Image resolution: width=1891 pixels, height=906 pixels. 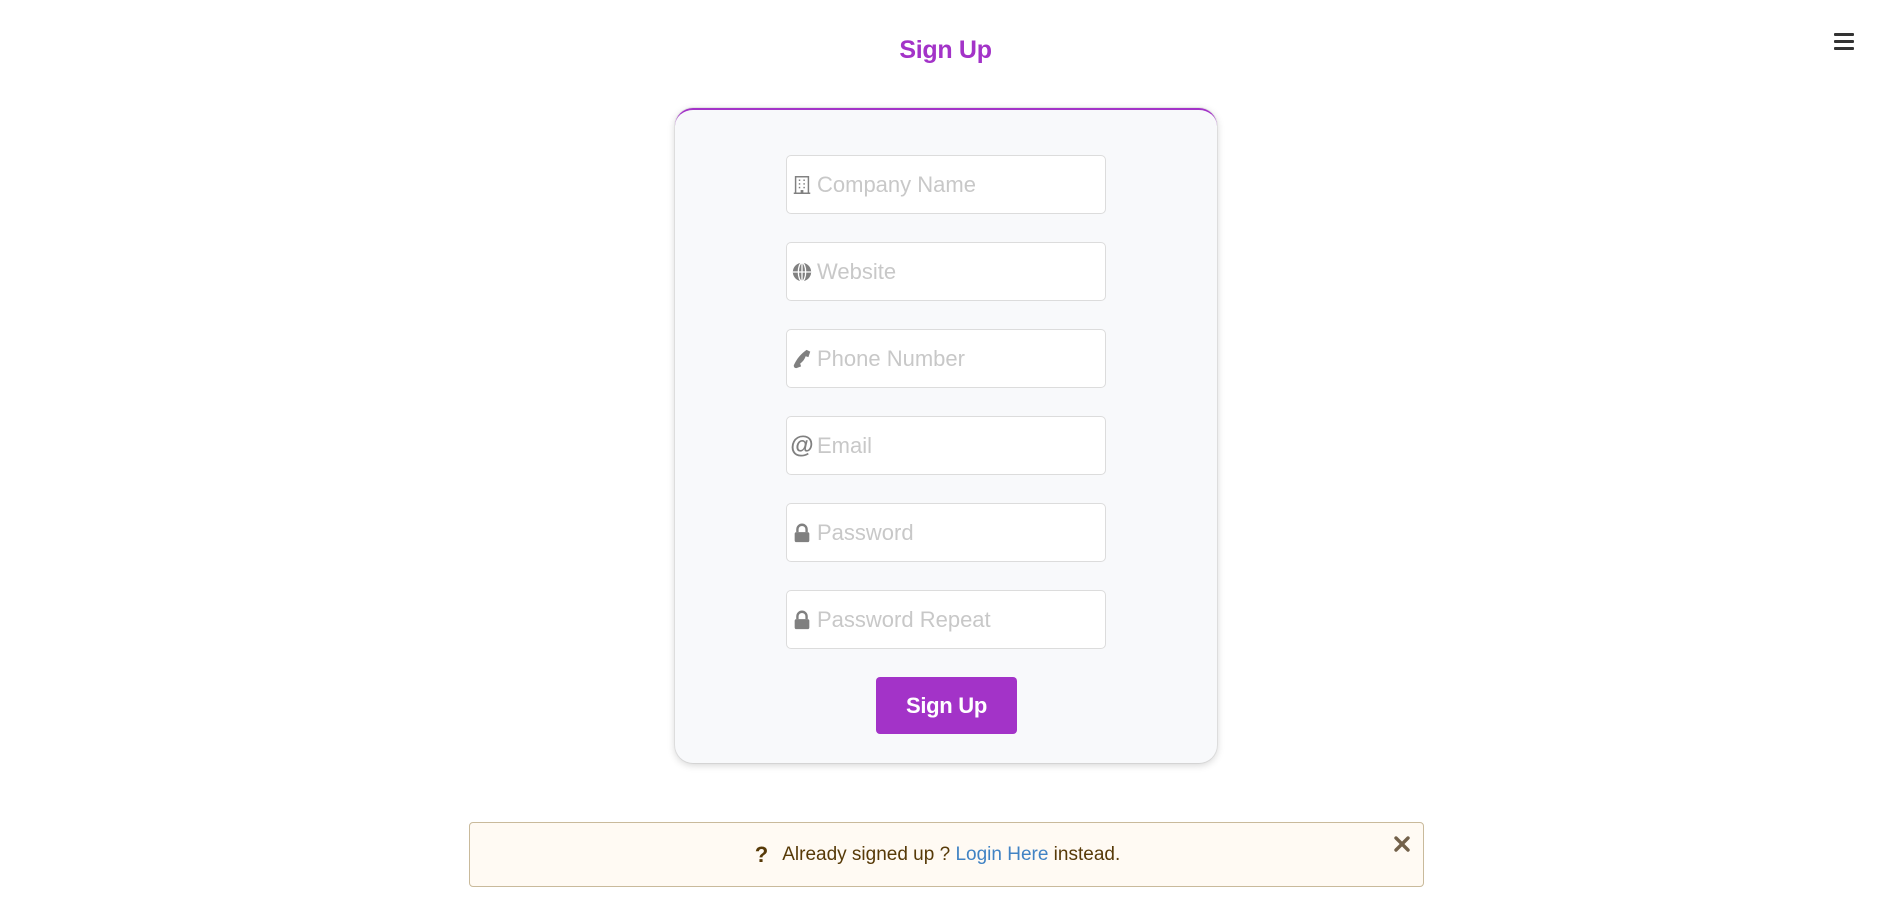 I want to click on password-field, so click(x=946, y=532).